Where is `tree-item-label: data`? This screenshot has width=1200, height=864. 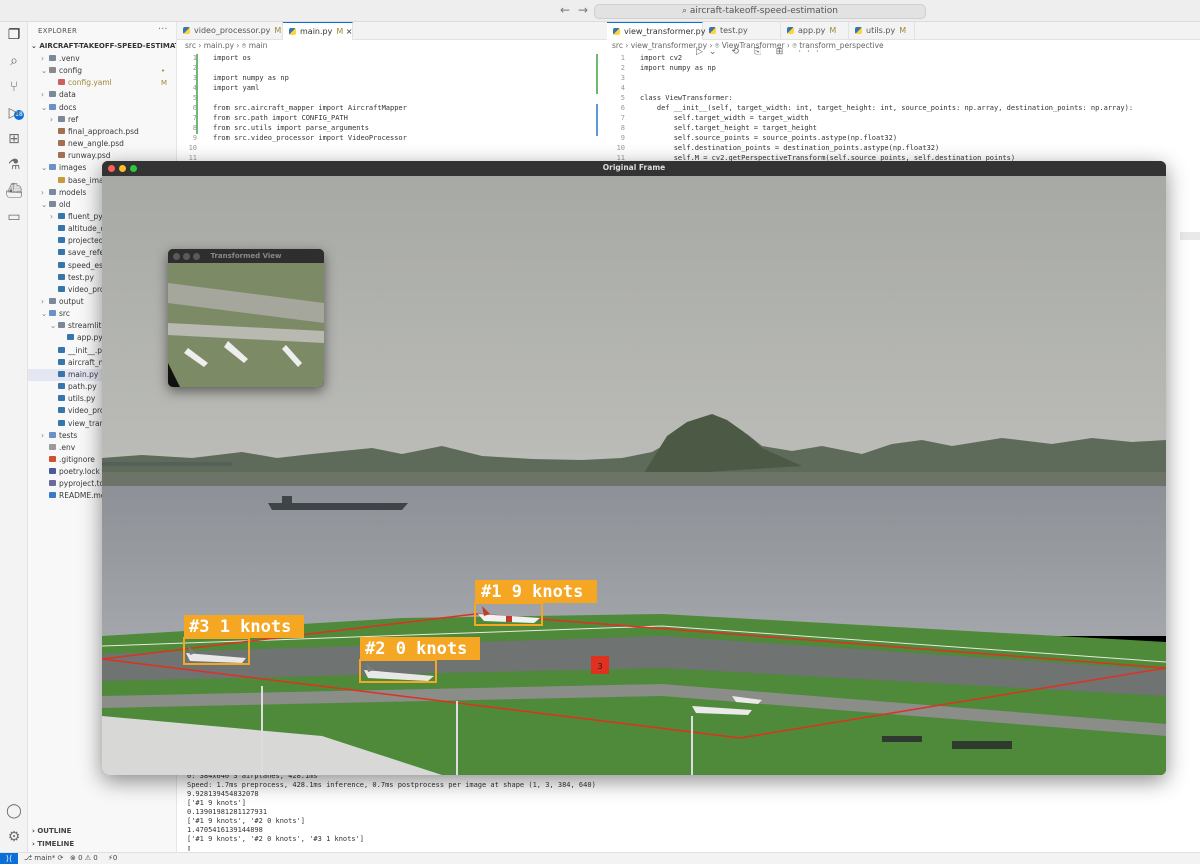 tree-item-label: data is located at coordinates (67, 95).